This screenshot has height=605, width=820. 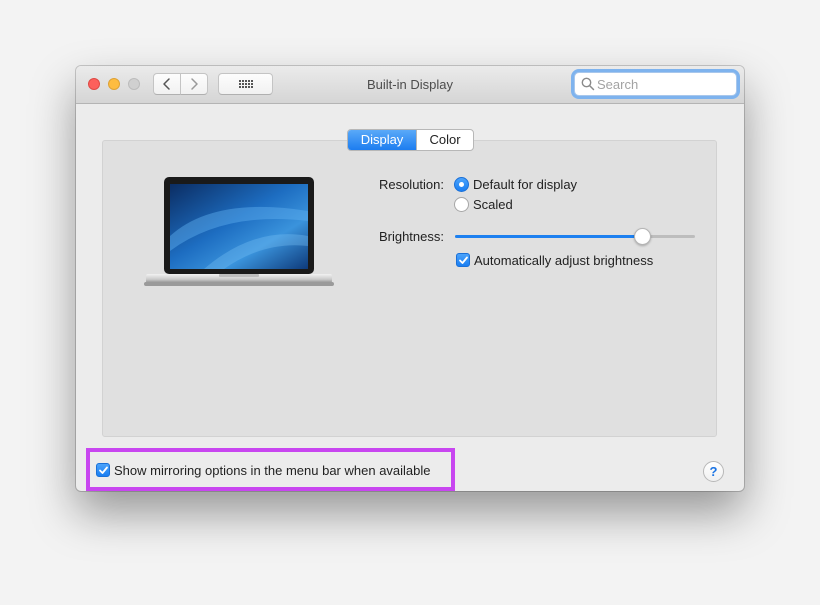 What do you see at coordinates (239, 231) in the screenshot?
I see `macbook-image` at bounding box center [239, 231].